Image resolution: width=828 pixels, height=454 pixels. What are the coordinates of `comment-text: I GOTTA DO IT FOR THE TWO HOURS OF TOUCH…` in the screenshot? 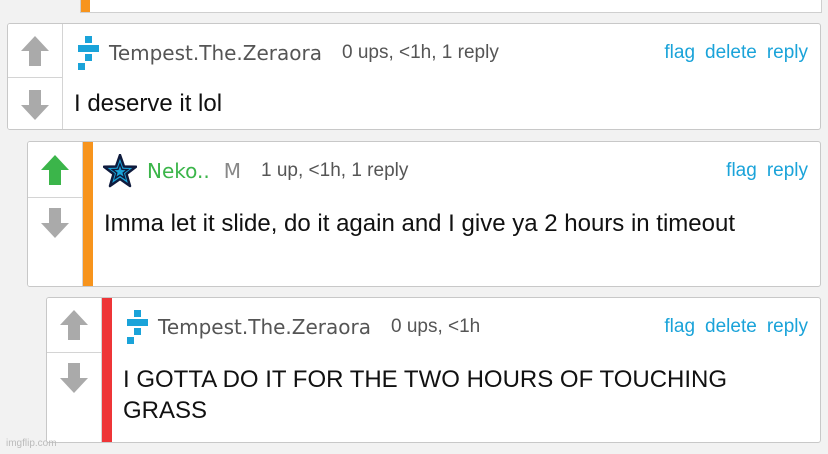 It's located at (425, 395).